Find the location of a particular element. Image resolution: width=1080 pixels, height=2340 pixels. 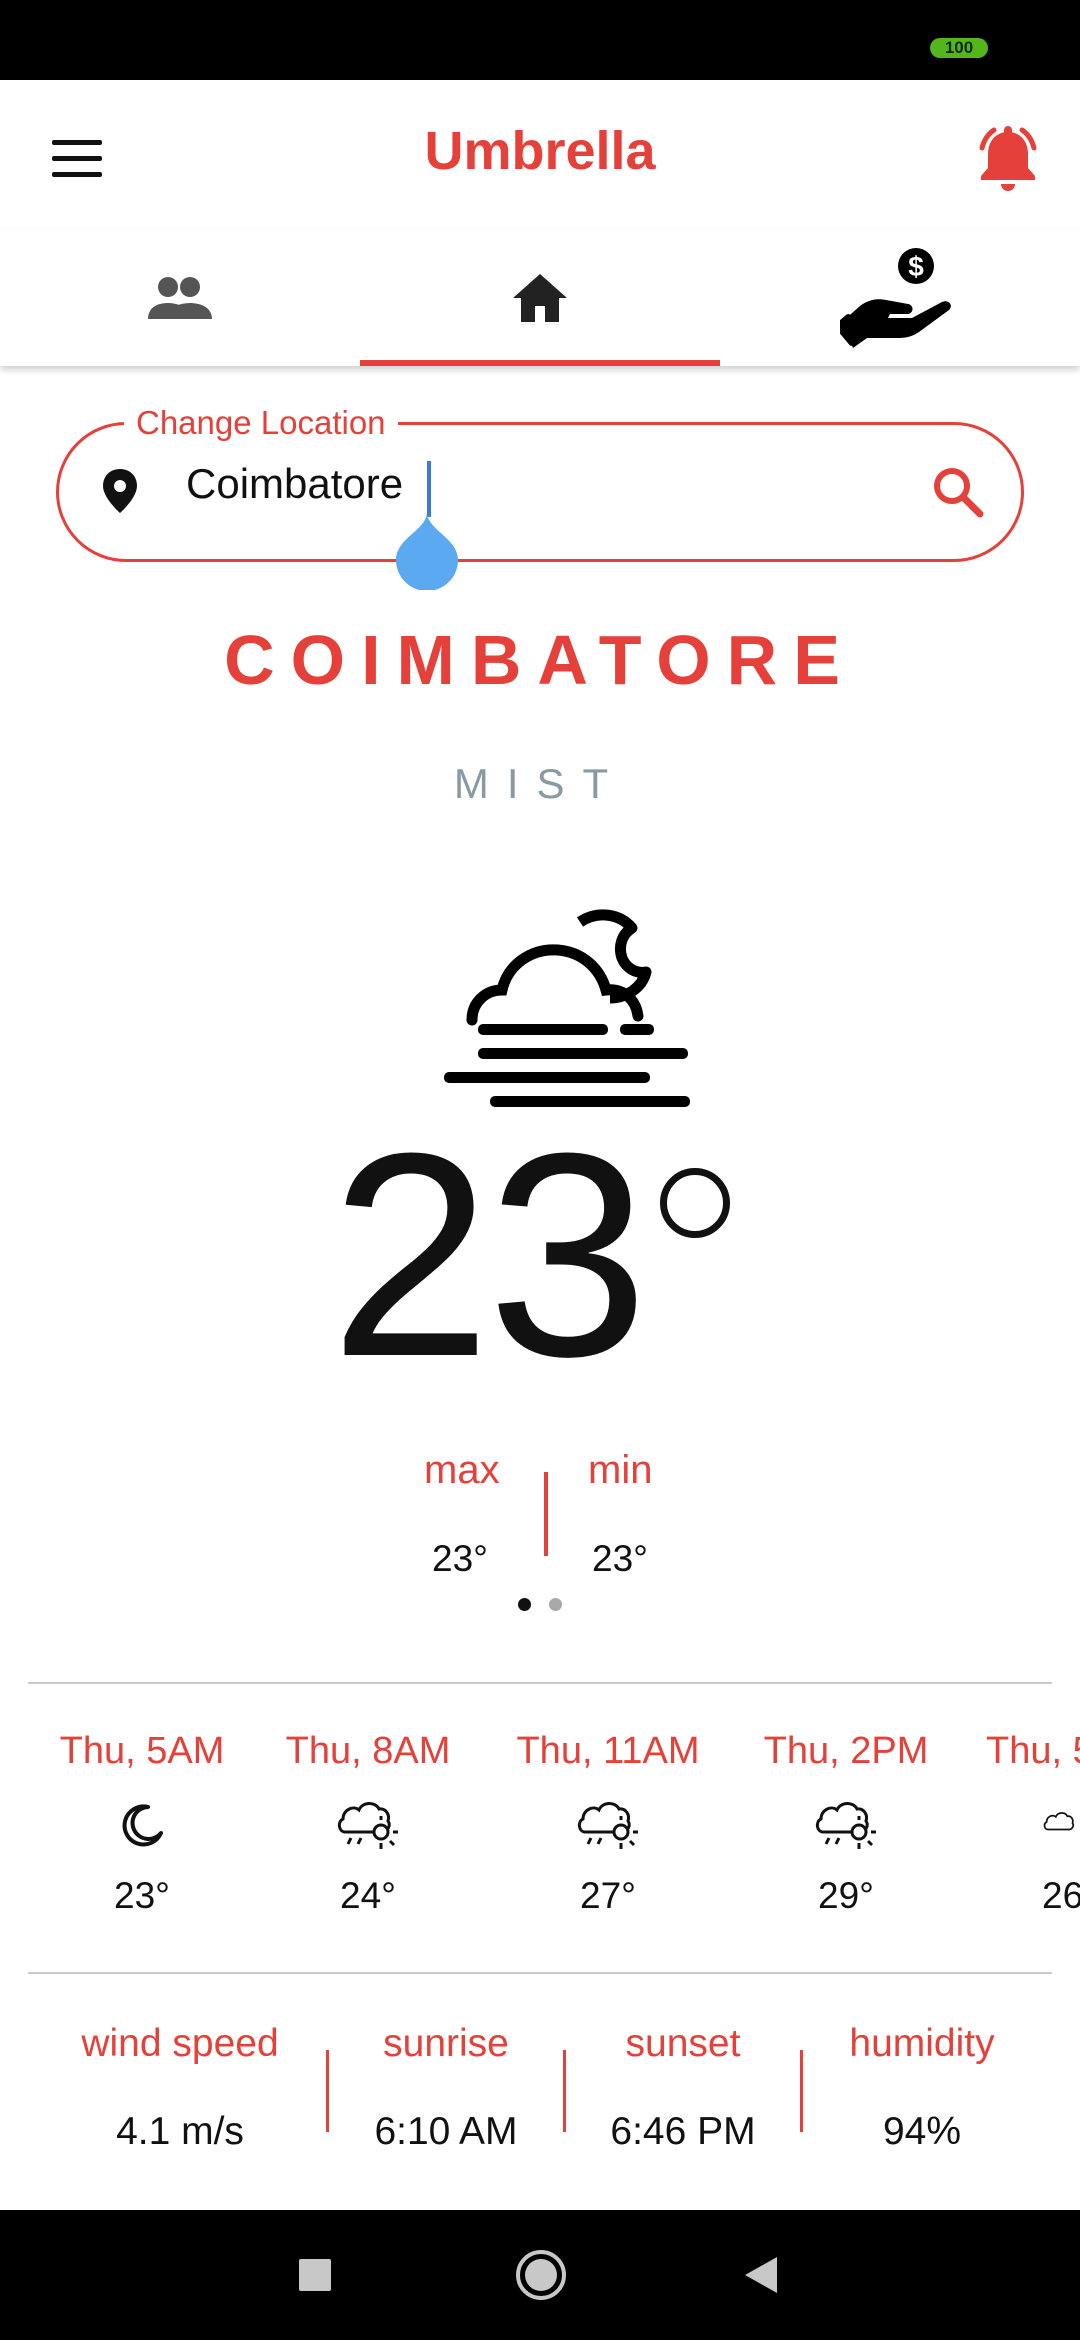

stat-label: wind speed is located at coordinates (180, 2043).